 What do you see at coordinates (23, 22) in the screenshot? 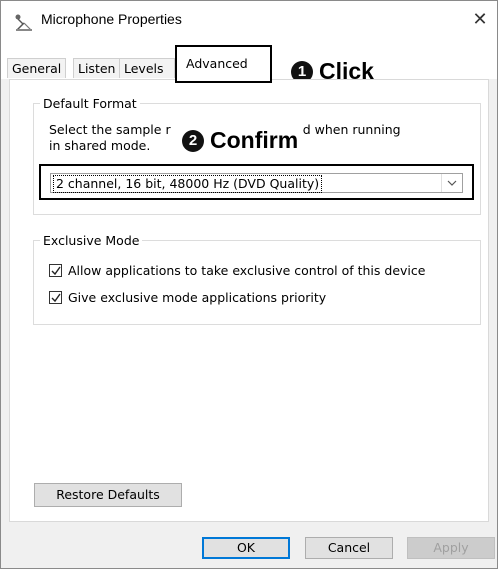
I see `microphone-icon` at bounding box center [23, 22].